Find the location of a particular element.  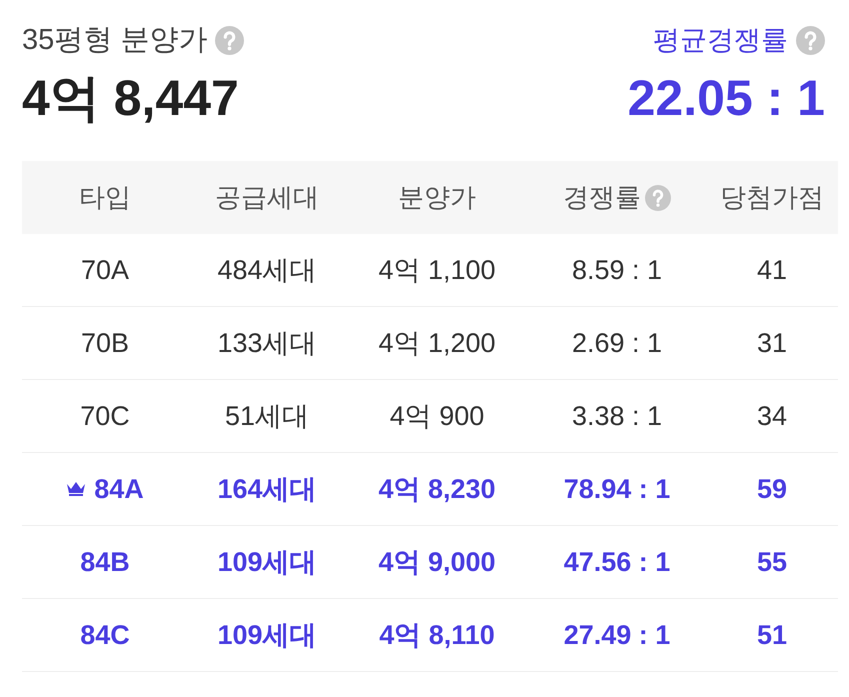

table-cell-text: 59 is located at coordinates (772, 489).